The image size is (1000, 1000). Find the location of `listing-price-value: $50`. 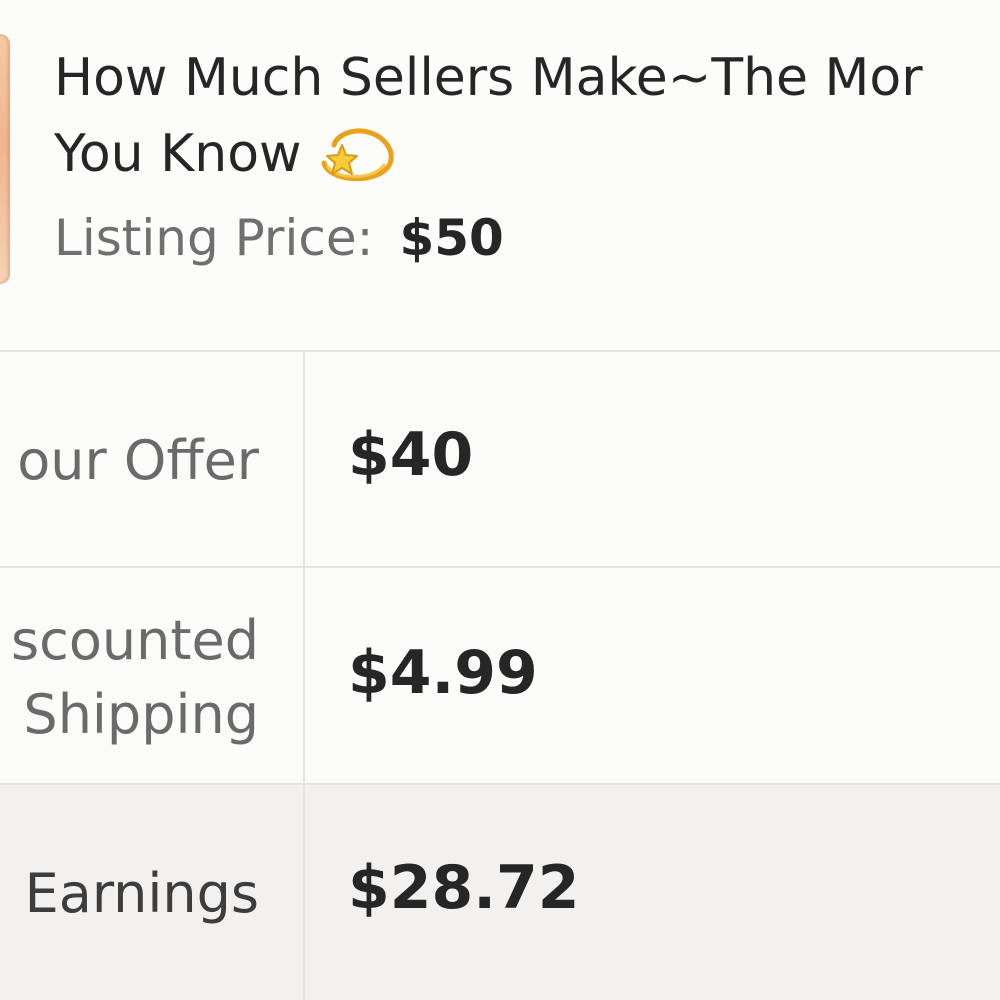

listing-price-value: $50 is located at coordinates (451, 238).